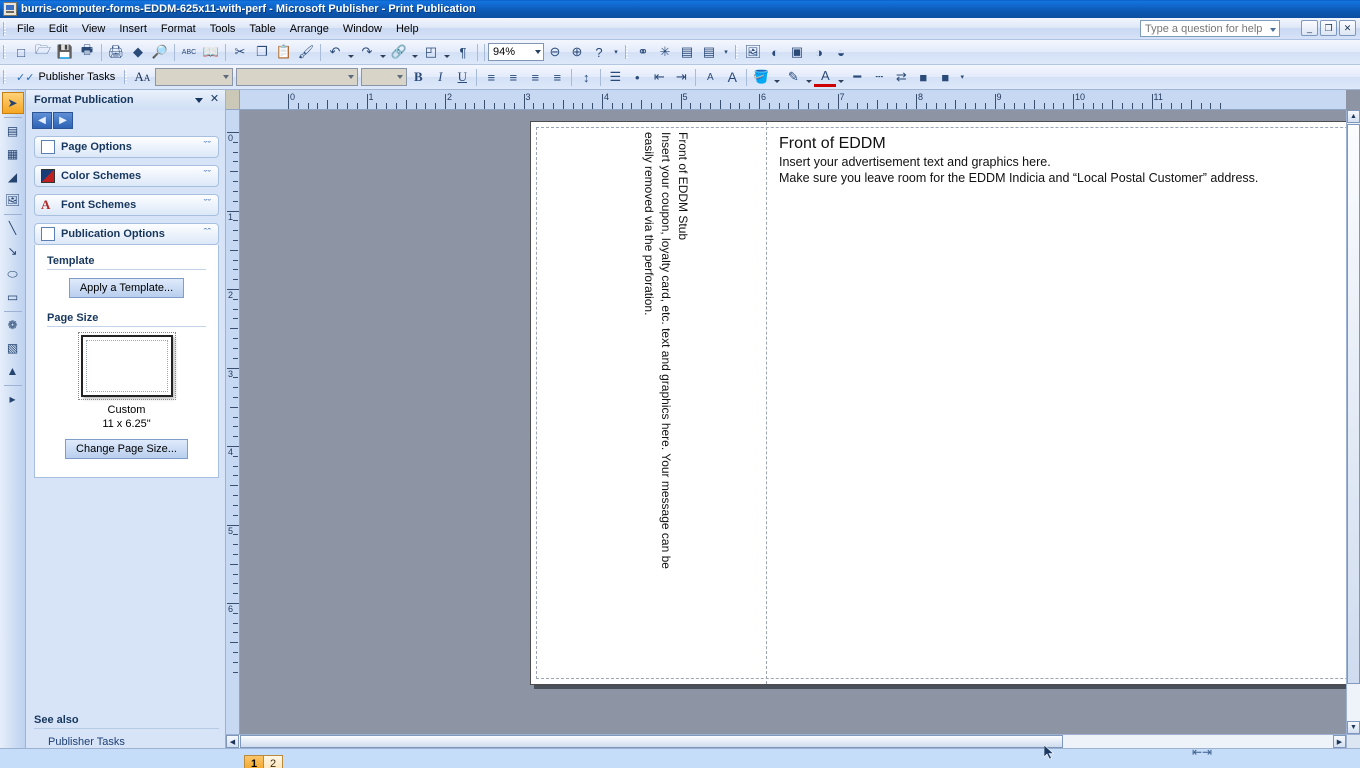 This screenshot has width=1360, height=768. I want to click on minimize-button: _, so click(1309, 28).